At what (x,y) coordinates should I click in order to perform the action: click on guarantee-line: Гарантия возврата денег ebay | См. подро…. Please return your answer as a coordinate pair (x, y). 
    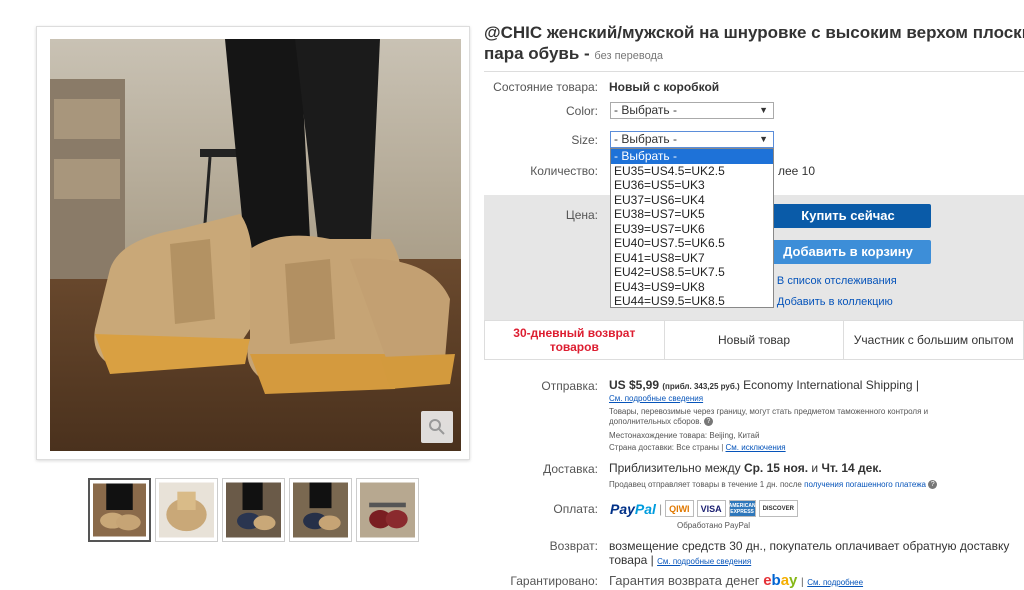
    Looking at the image, I should click on (736, 580).